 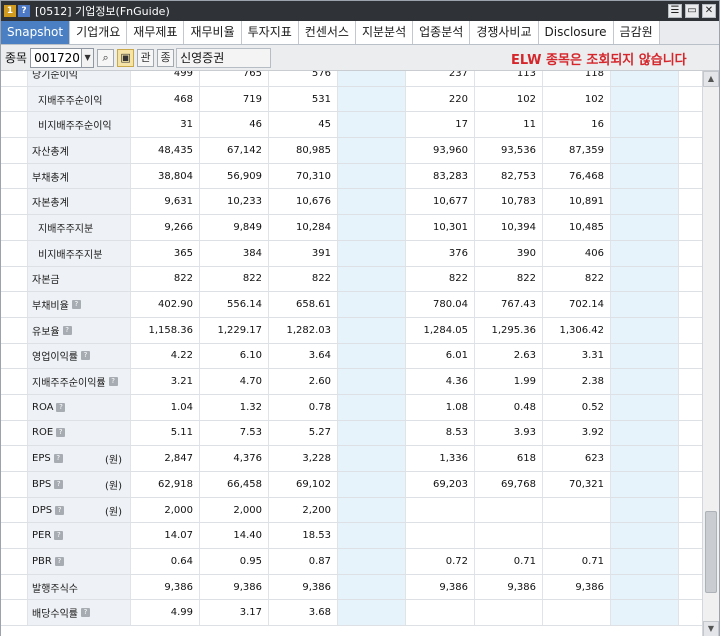 What do you see at coordinates (509, 381) in the screenshot?
I see `table-cell: 1.99` at bounding box center [509, 381].